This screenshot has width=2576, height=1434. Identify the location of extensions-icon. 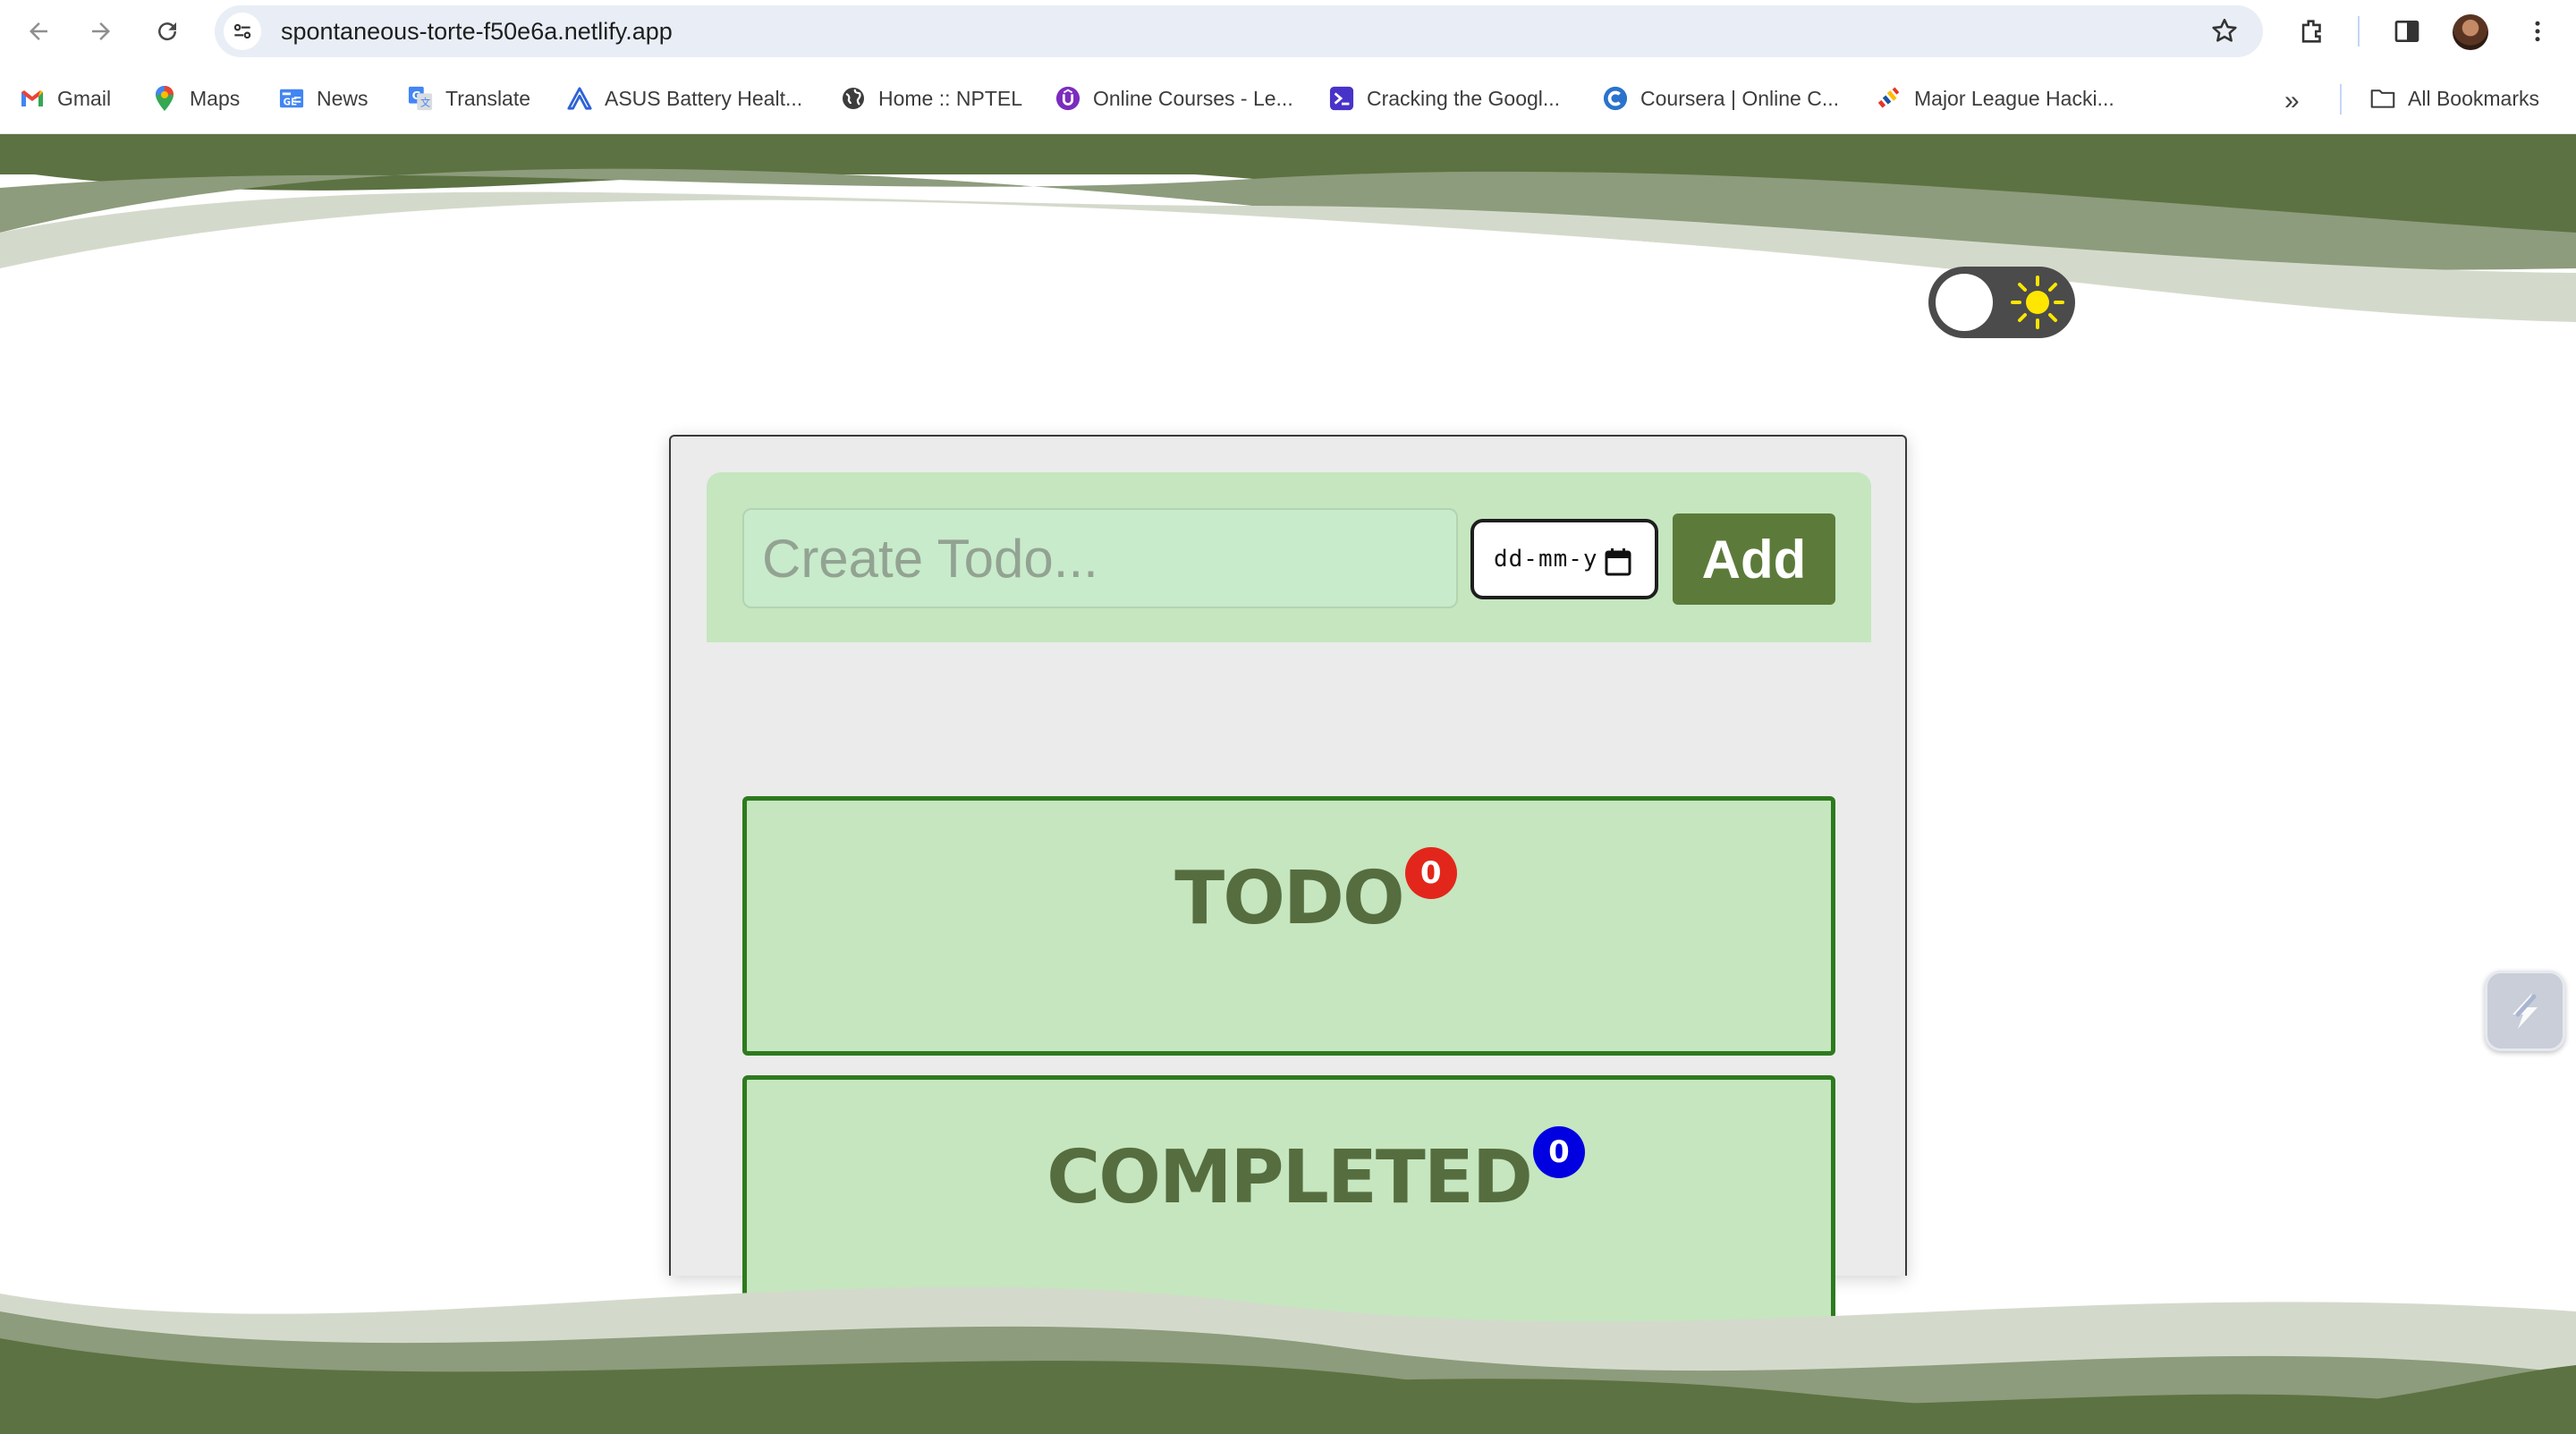
(2312, 31).